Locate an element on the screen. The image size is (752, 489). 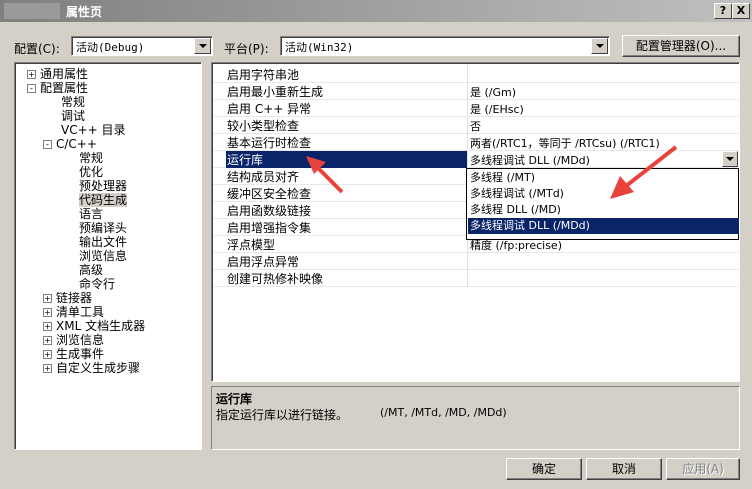
annotation-arrows is located at coordinates (492, 172).